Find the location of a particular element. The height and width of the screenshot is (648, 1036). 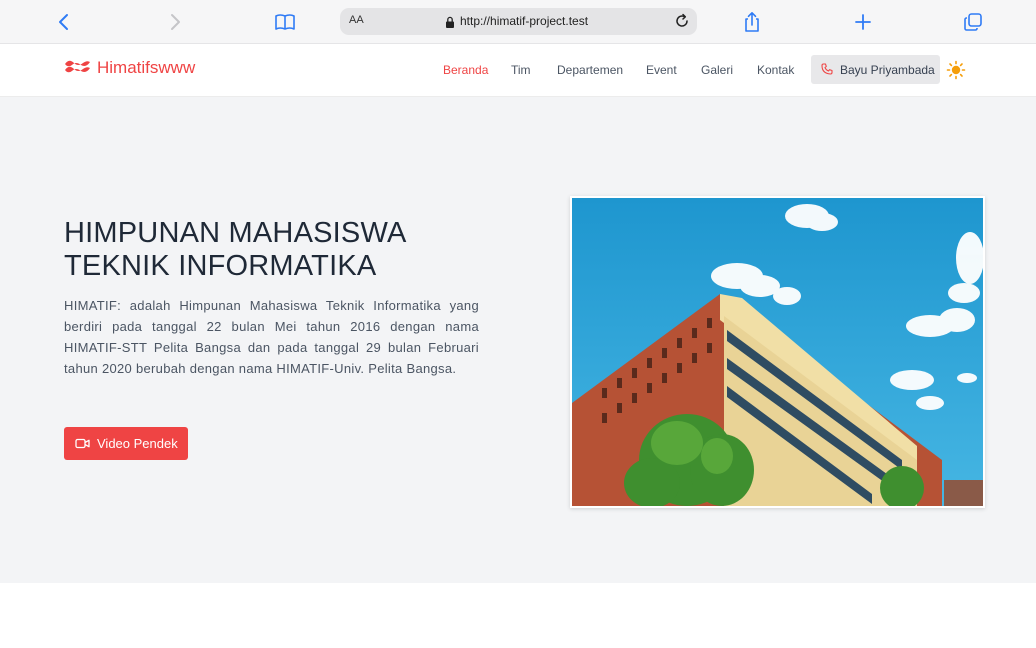

brand: Himatifswww is located at coordinates (129, 68).